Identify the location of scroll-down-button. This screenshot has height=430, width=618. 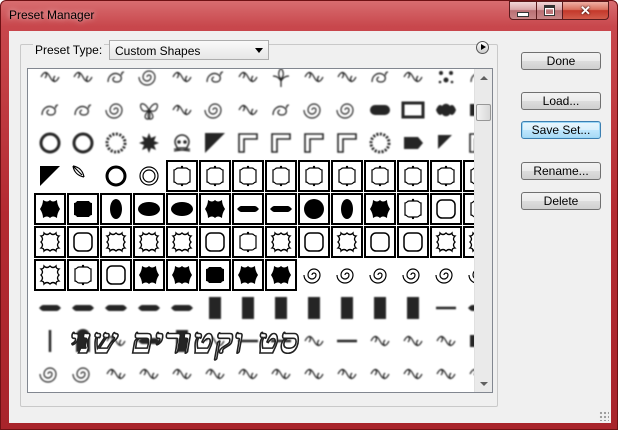
(483, 383).